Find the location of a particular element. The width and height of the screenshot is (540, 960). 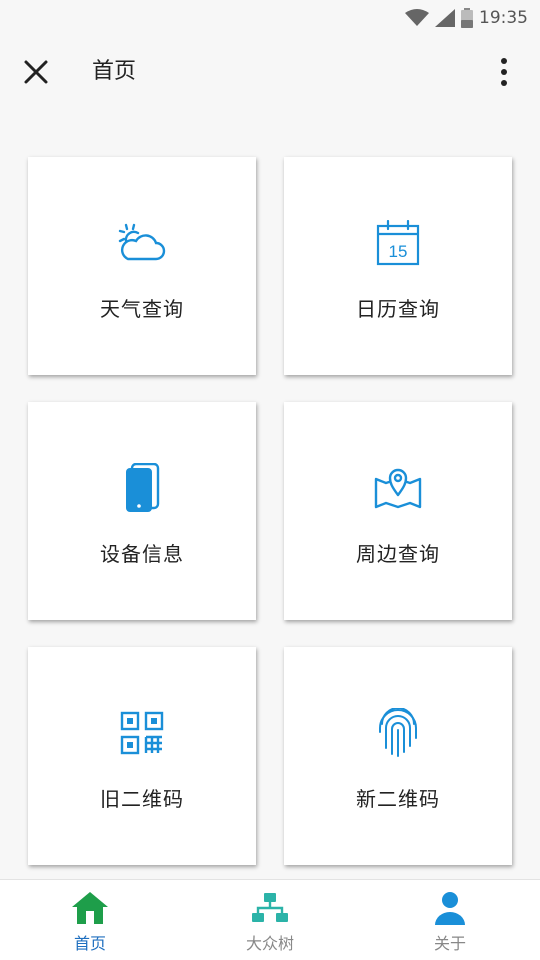

bottom-nav: 首页 大众树 关于 is located at coordinates (270, 919).